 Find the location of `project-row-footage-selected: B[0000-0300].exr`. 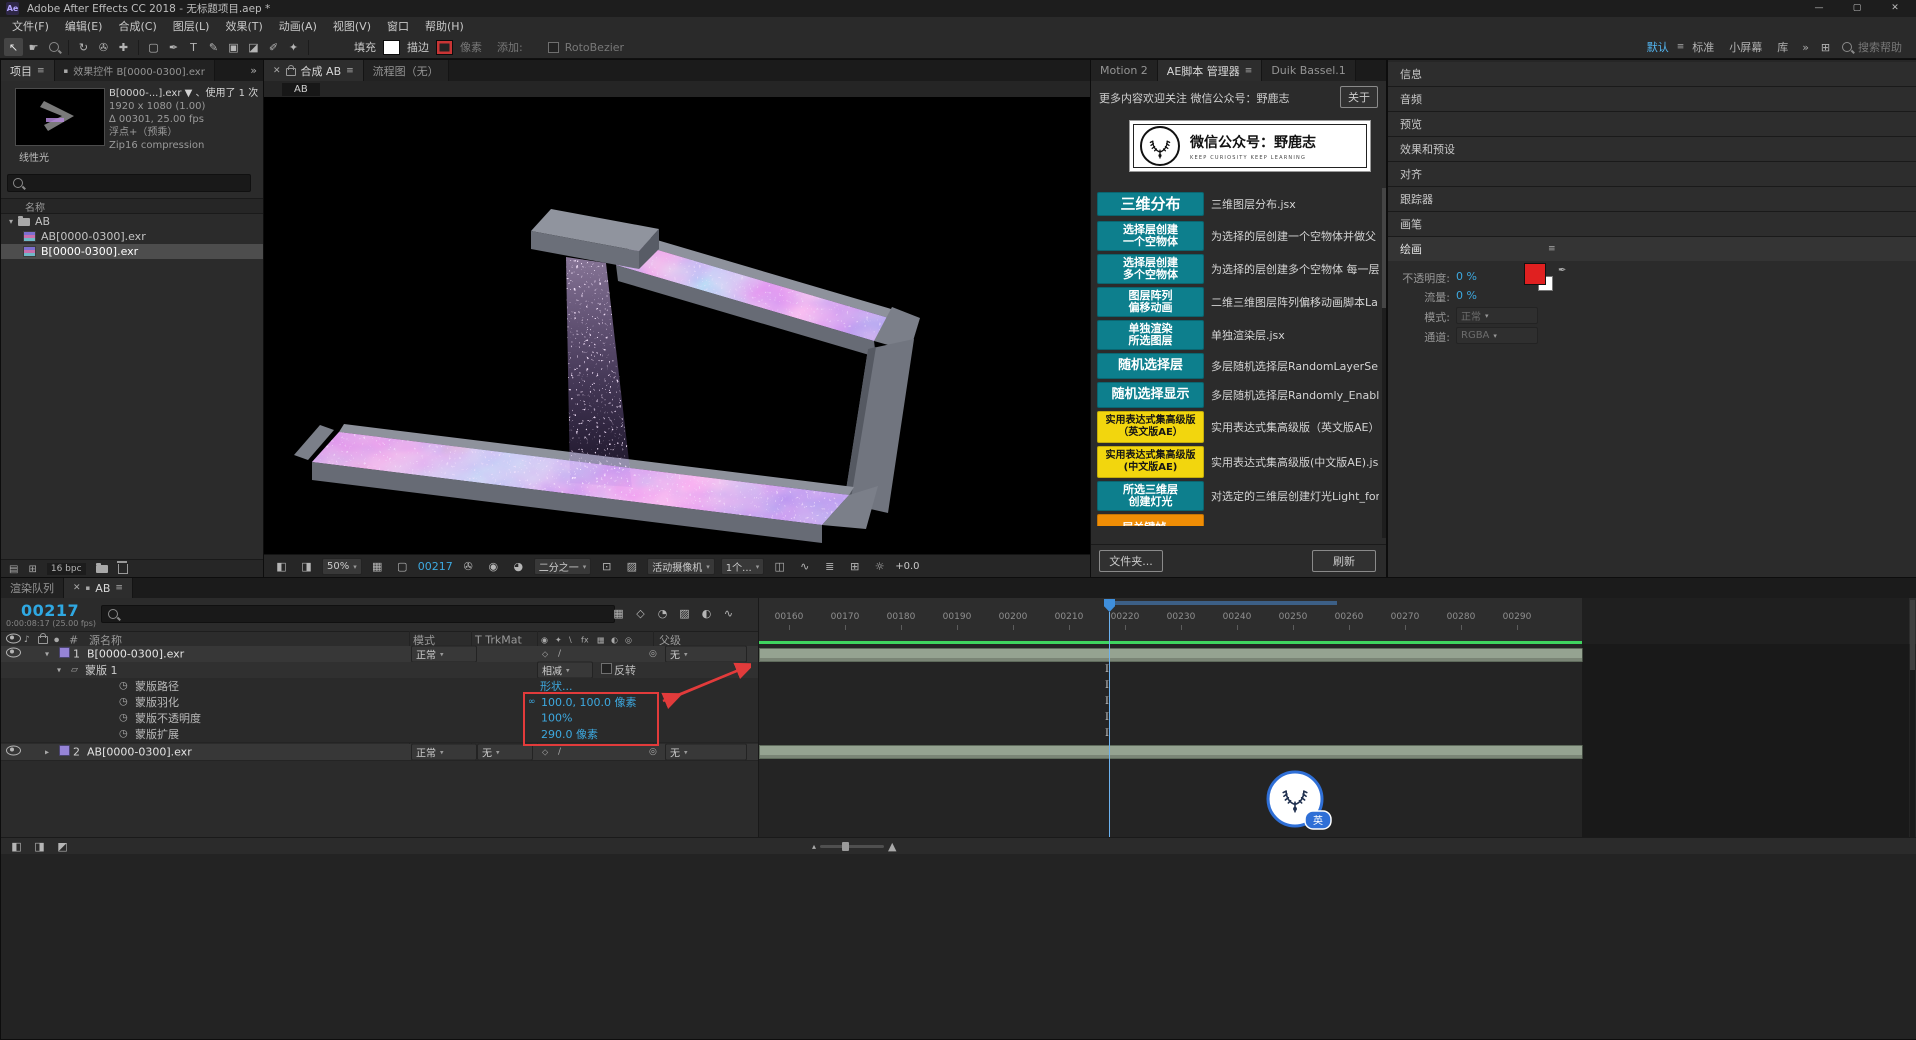

project-row-footage-selected: B[0000-0300].exr is located at coordinates (132, 251).